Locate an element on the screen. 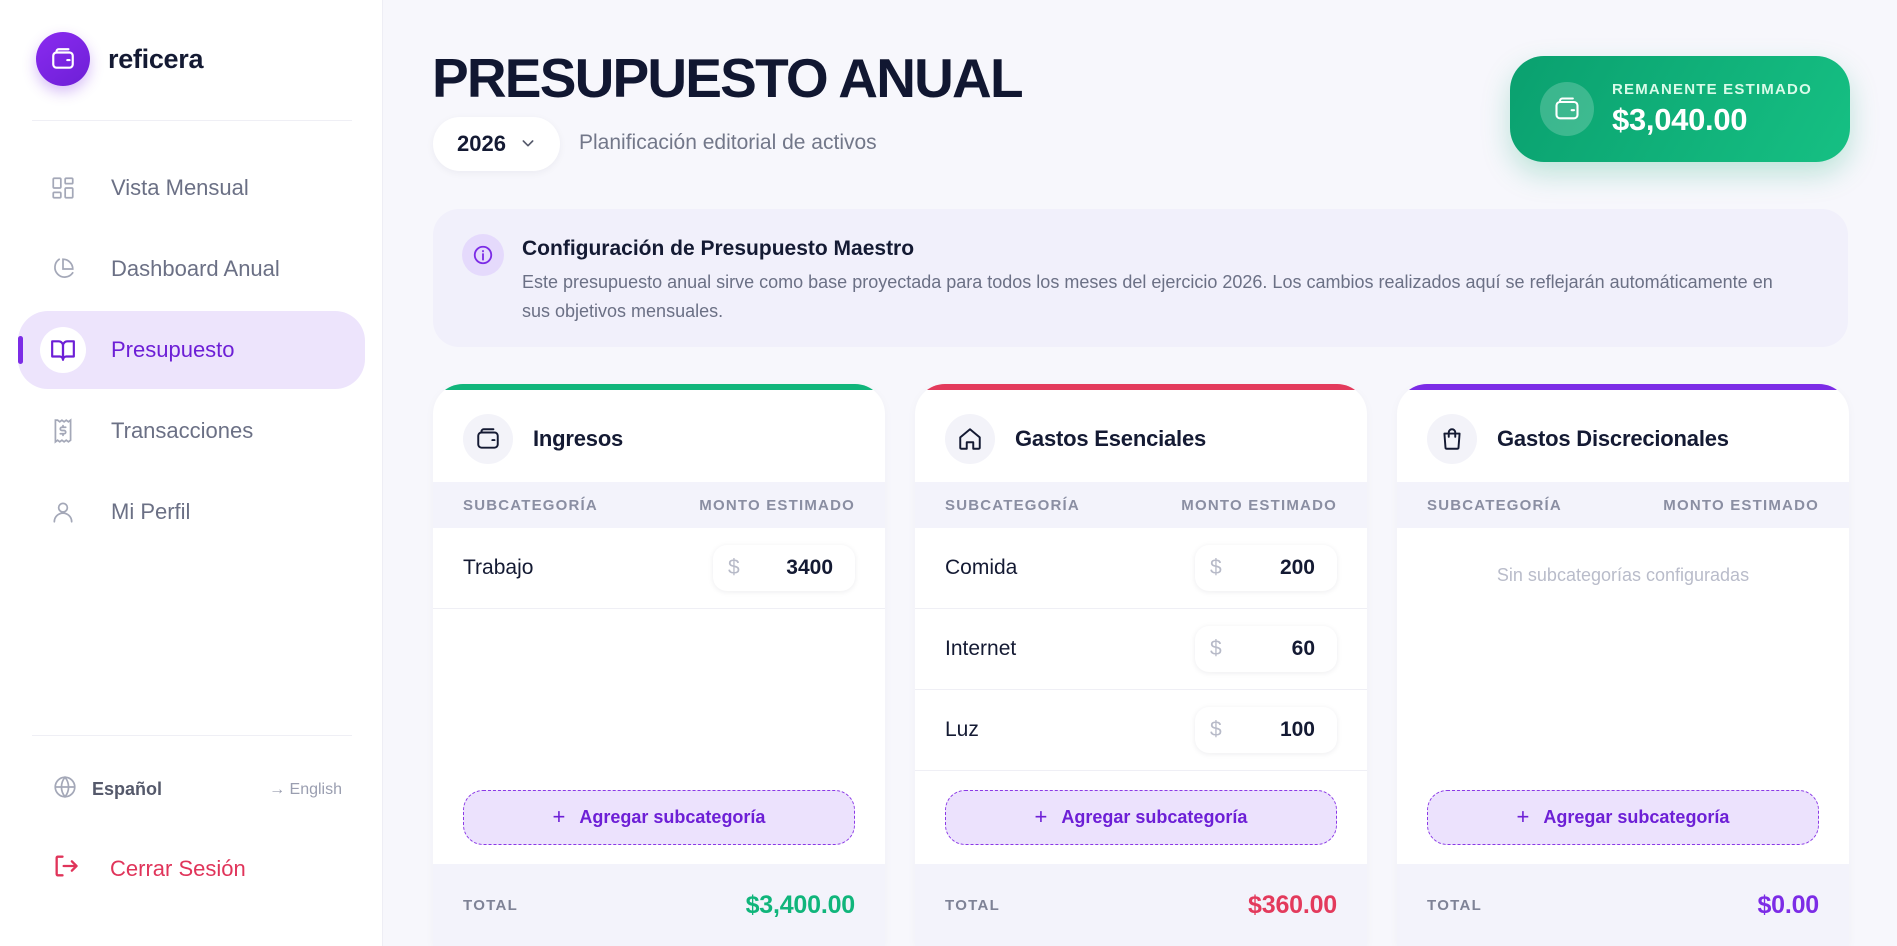  sidebar-item-label: Mi Perfil is located at coordinates (151, 511).